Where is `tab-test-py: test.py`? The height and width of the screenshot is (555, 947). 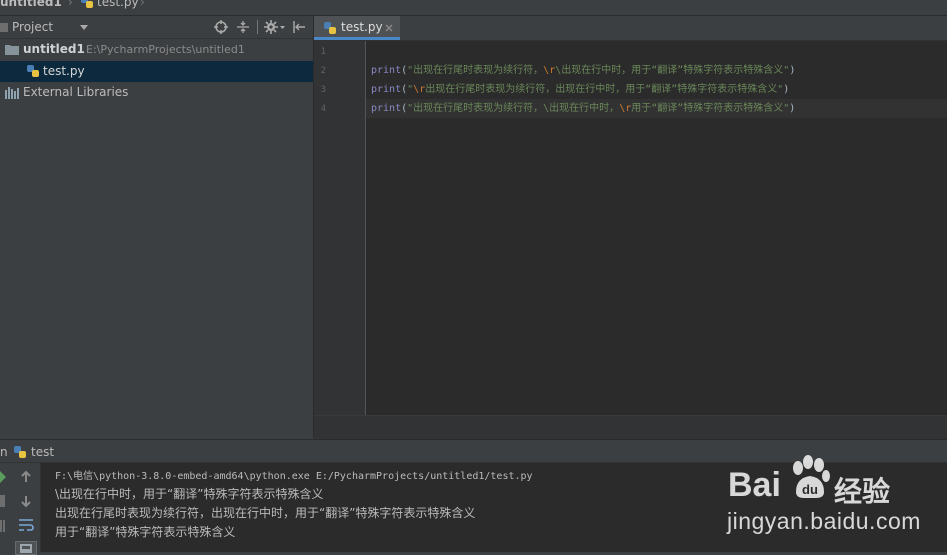 tab-test-py: test.py is located at coordinates (357, 28).